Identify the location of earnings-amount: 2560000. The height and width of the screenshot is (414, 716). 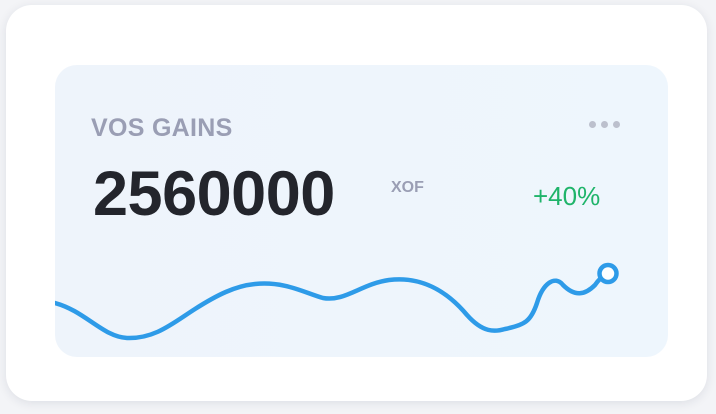
(214, 194).